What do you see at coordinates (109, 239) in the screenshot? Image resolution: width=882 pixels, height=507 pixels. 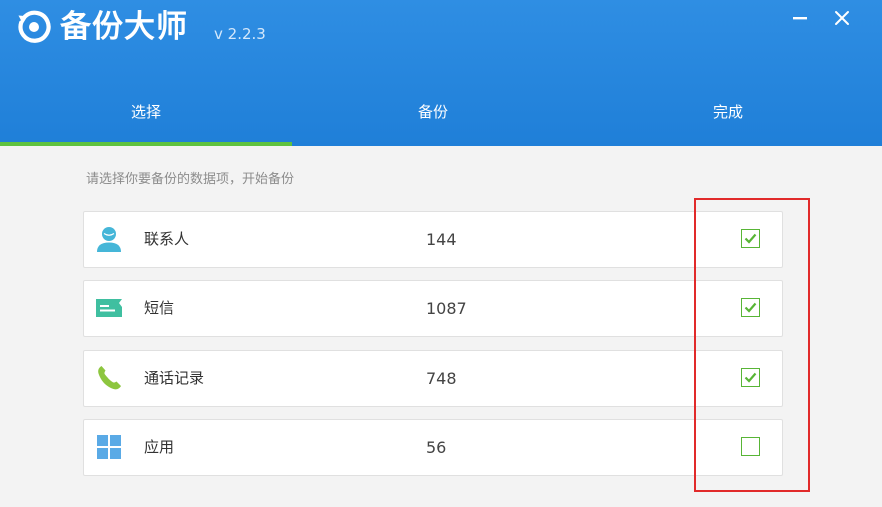 I see `contact-person-icon` at bounding box center [109, 239].